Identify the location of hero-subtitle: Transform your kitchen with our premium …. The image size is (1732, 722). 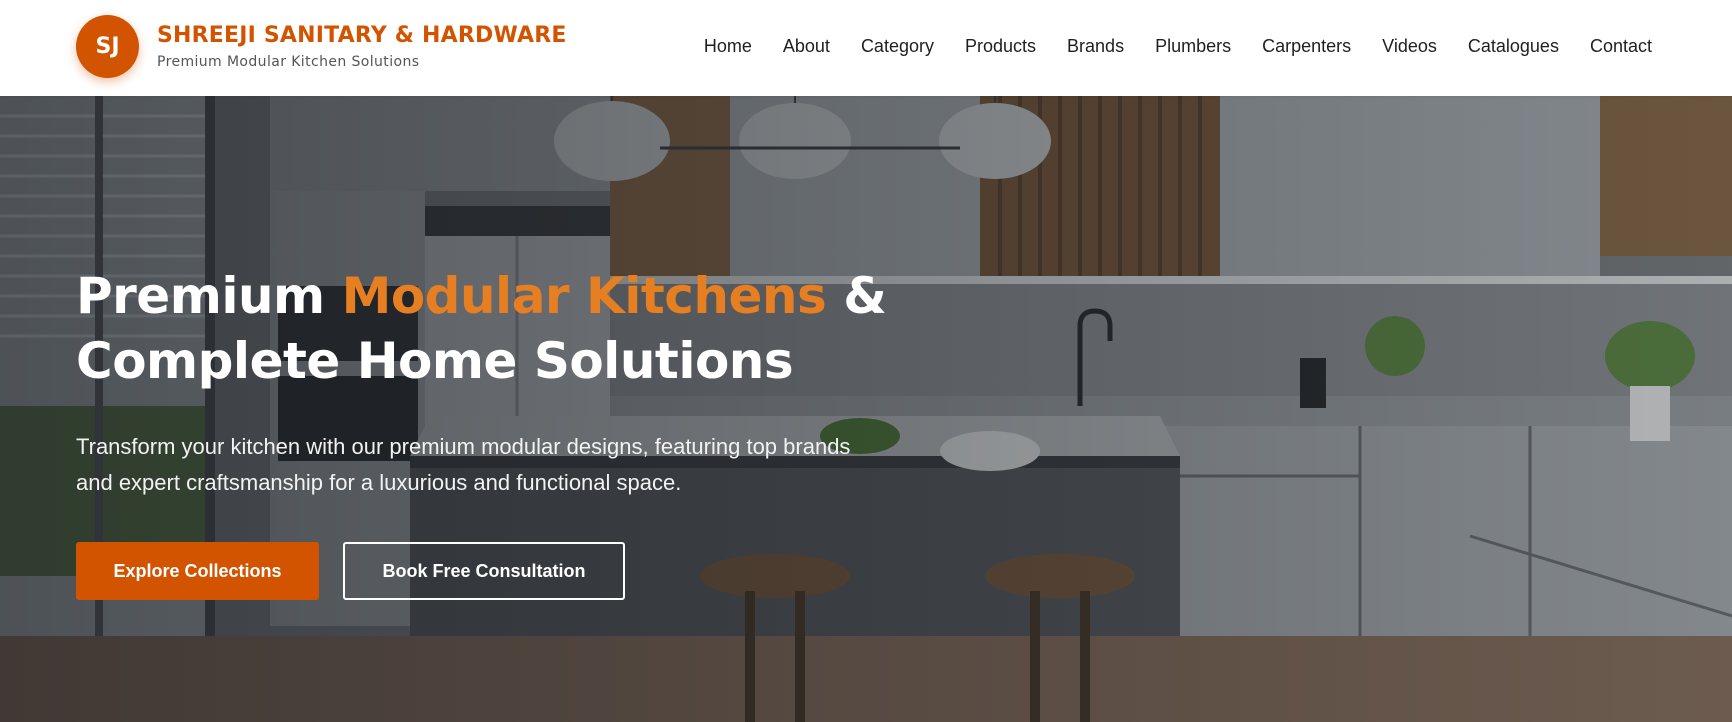
(463, 464).